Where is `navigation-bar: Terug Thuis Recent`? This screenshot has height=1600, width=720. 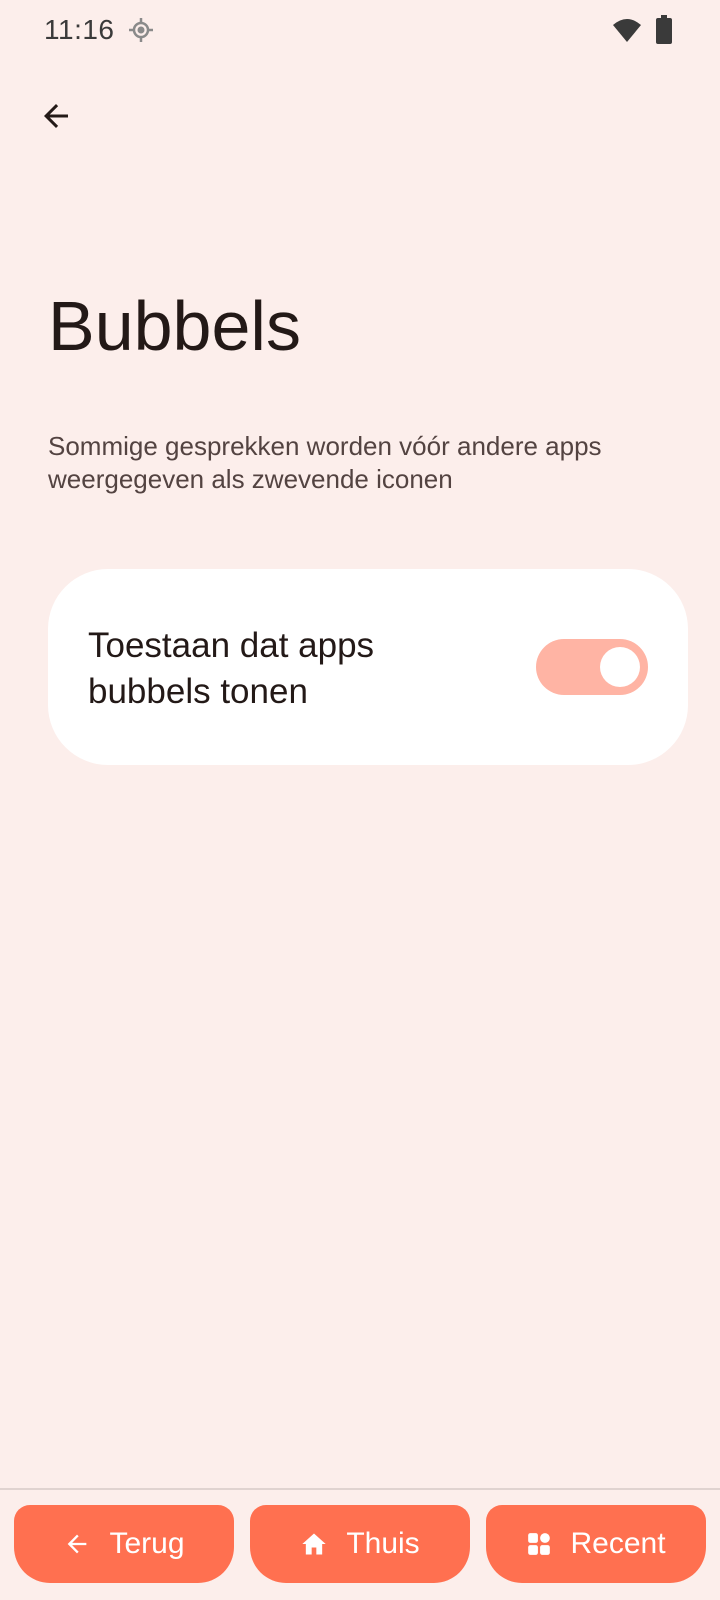 navigation-bar: Terug Thuis Recent is located at coordinates (360, 1545).